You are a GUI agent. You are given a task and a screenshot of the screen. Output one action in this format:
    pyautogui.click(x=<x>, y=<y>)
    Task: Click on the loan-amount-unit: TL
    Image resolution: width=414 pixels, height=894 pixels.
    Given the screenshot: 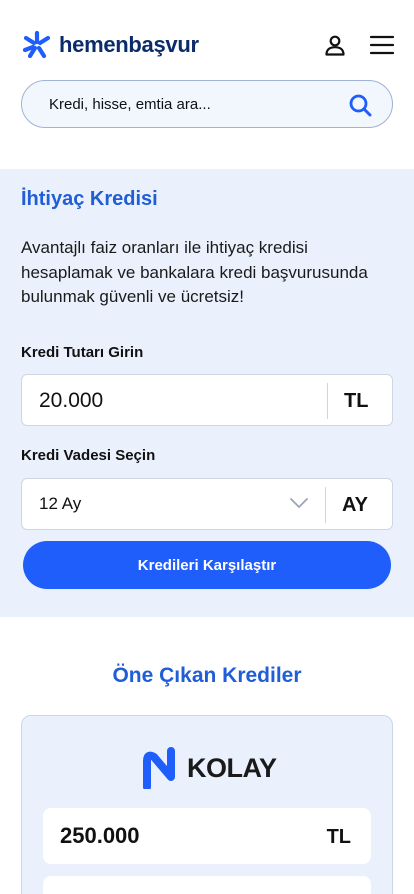 What is the action you would take?
    pyautogui.click(x=338, y=837)
    